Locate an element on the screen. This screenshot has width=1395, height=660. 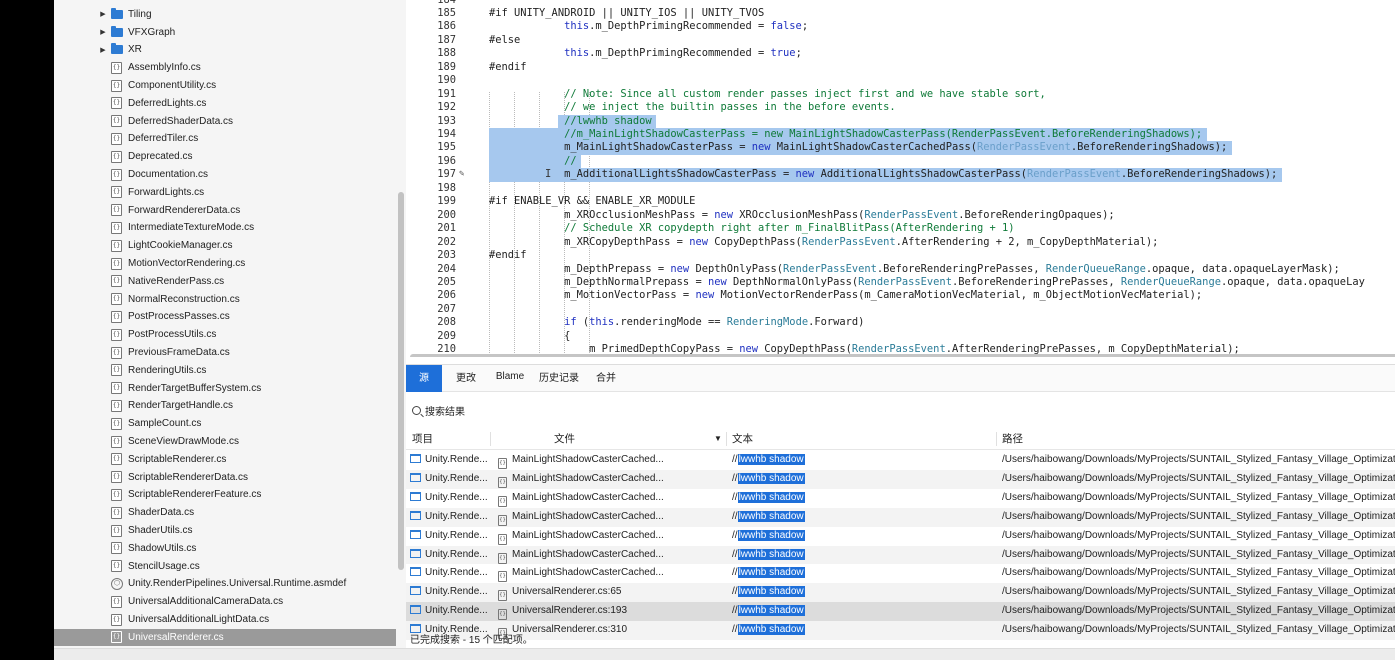
file-item: {} Documentation.cs is located at coordinates (225, 175).